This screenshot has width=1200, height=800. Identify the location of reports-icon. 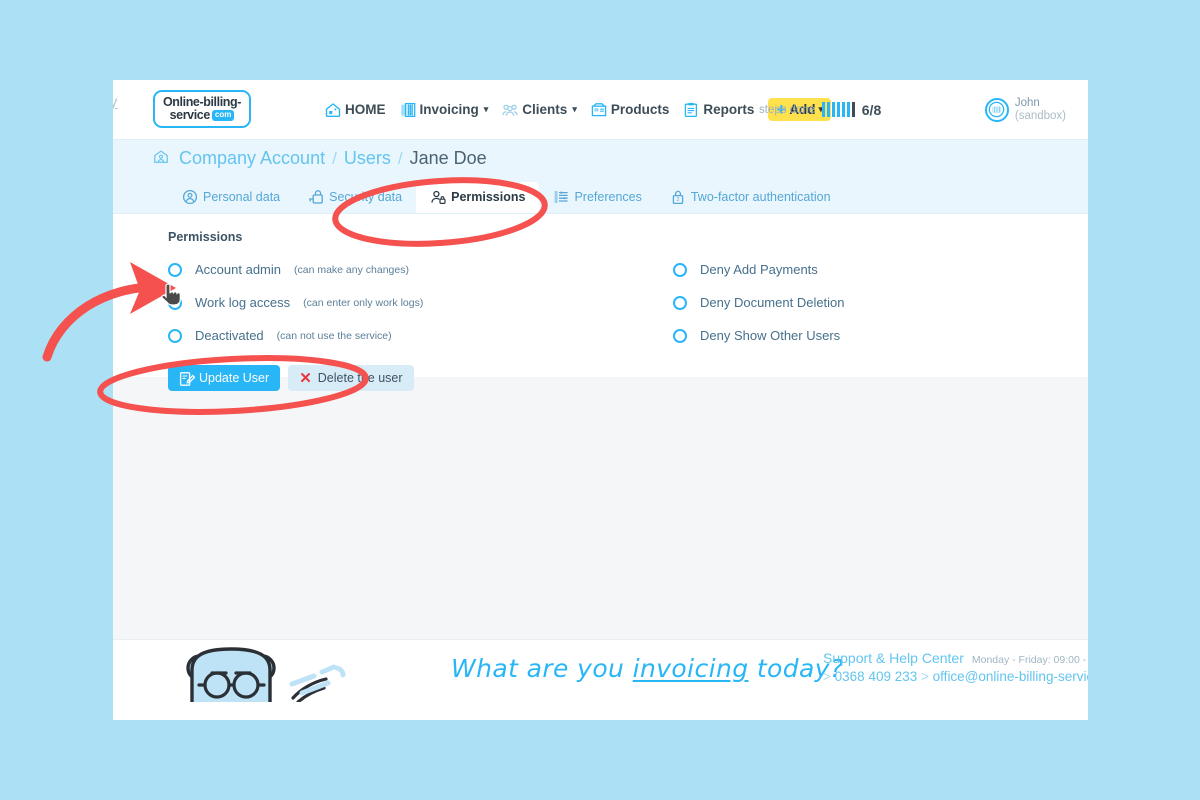
(691, 110).